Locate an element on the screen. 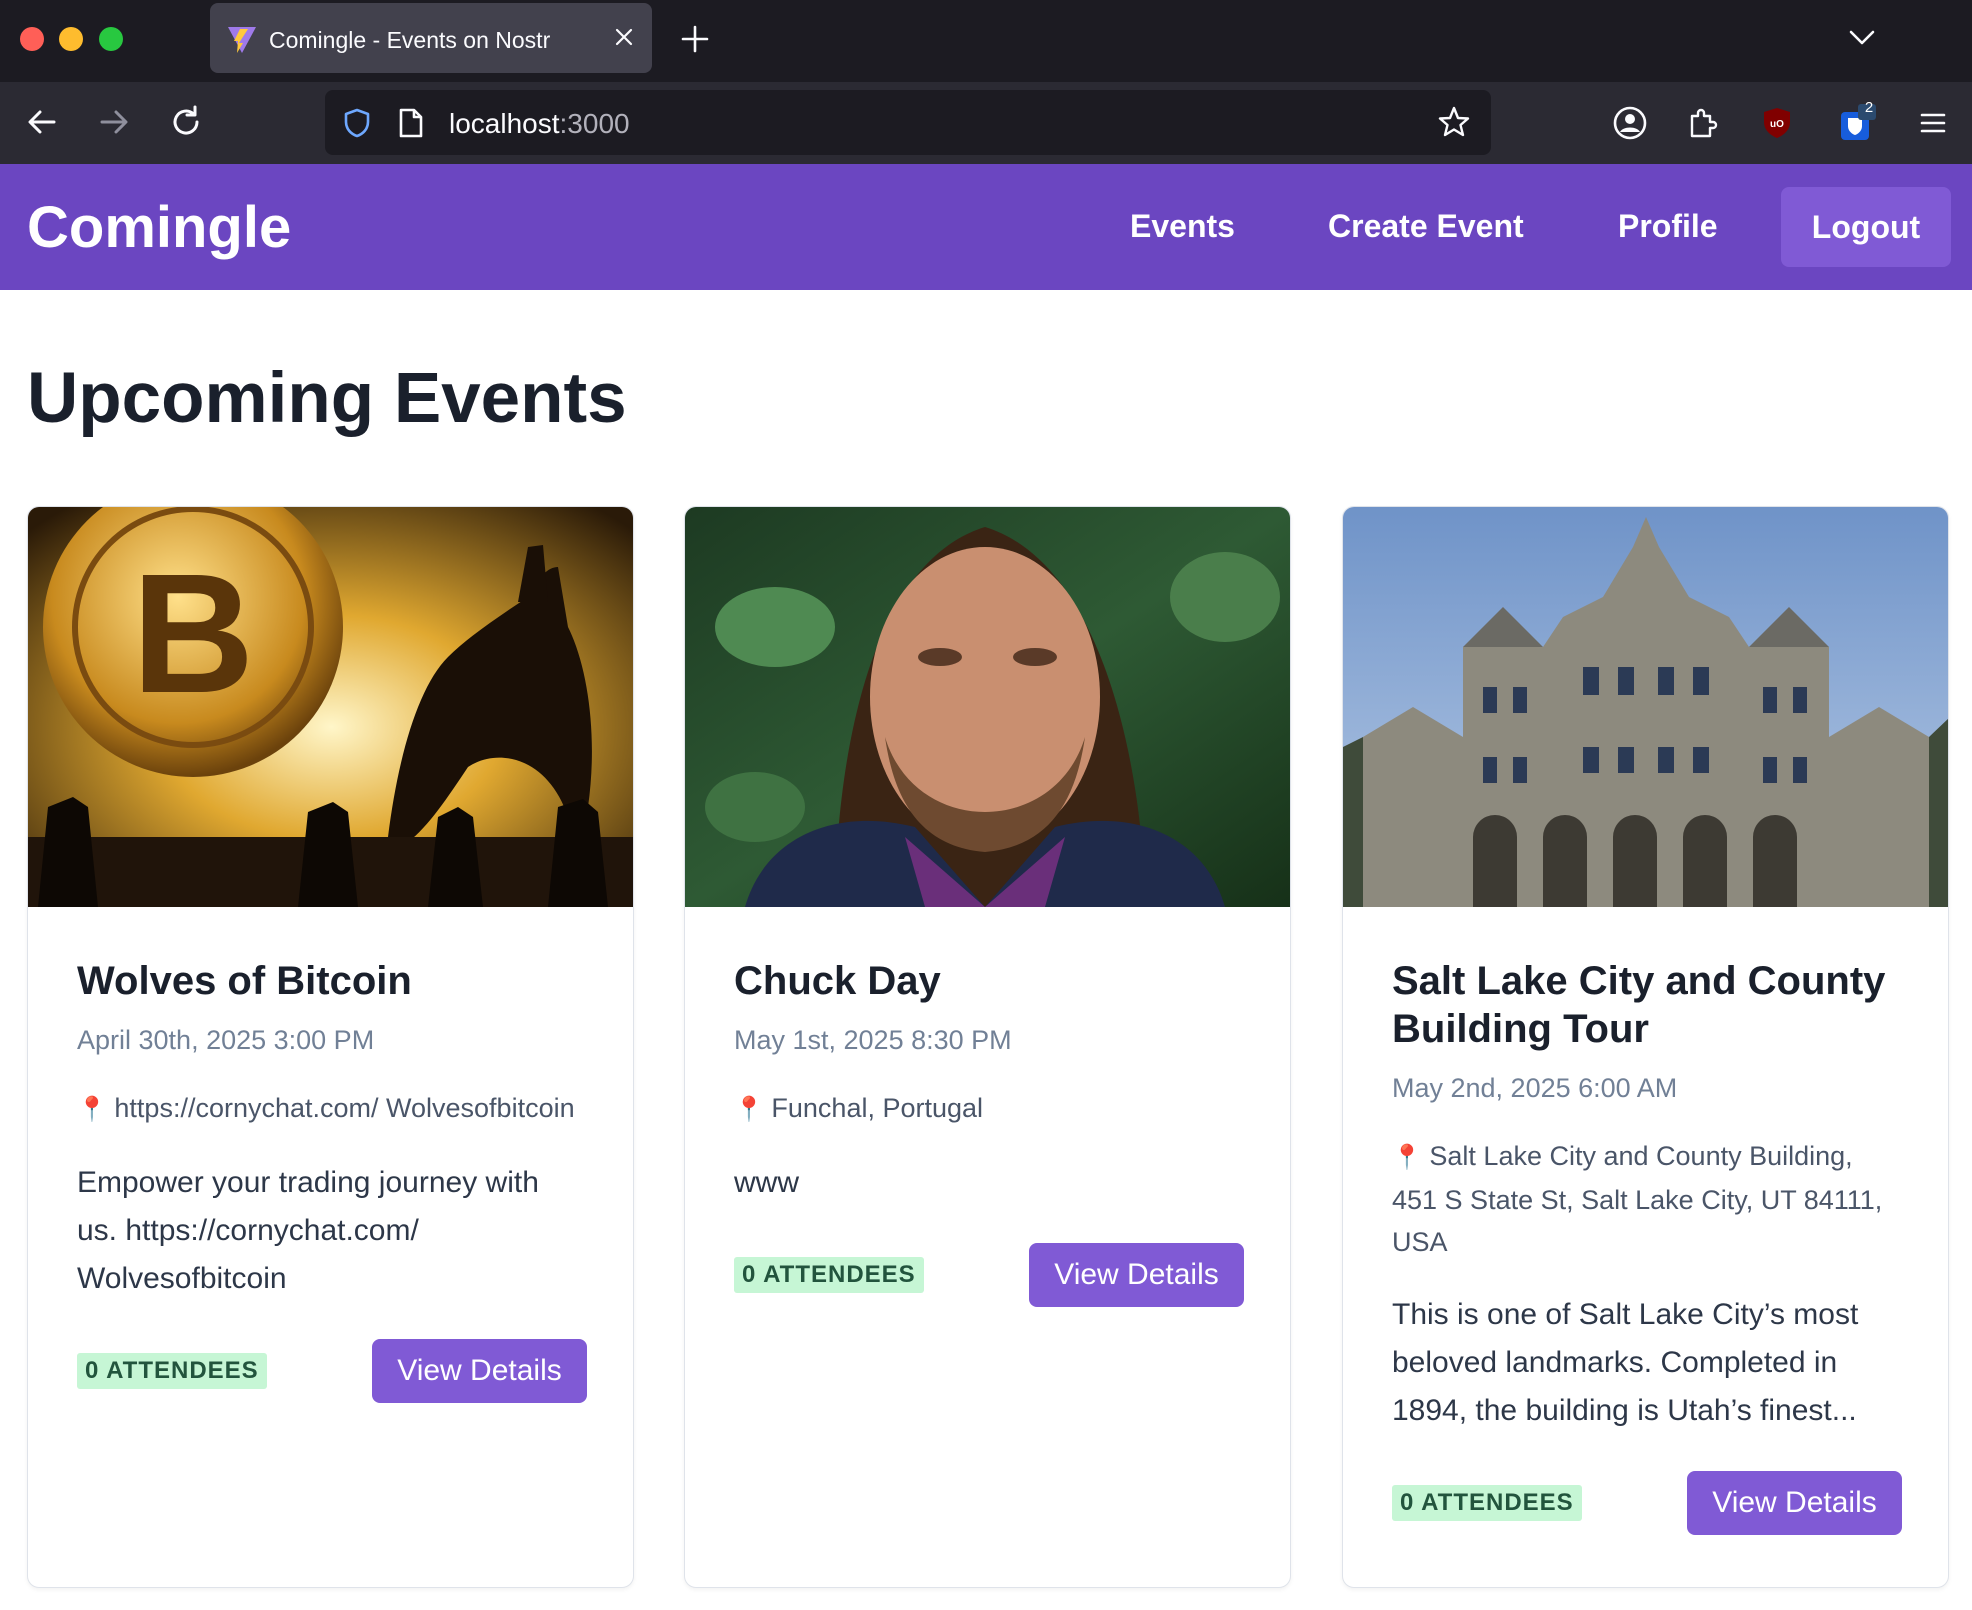 Image resolution: width=1972 pixels, height=1610 pixels. window-close-button is located at coordinates (32, 39).